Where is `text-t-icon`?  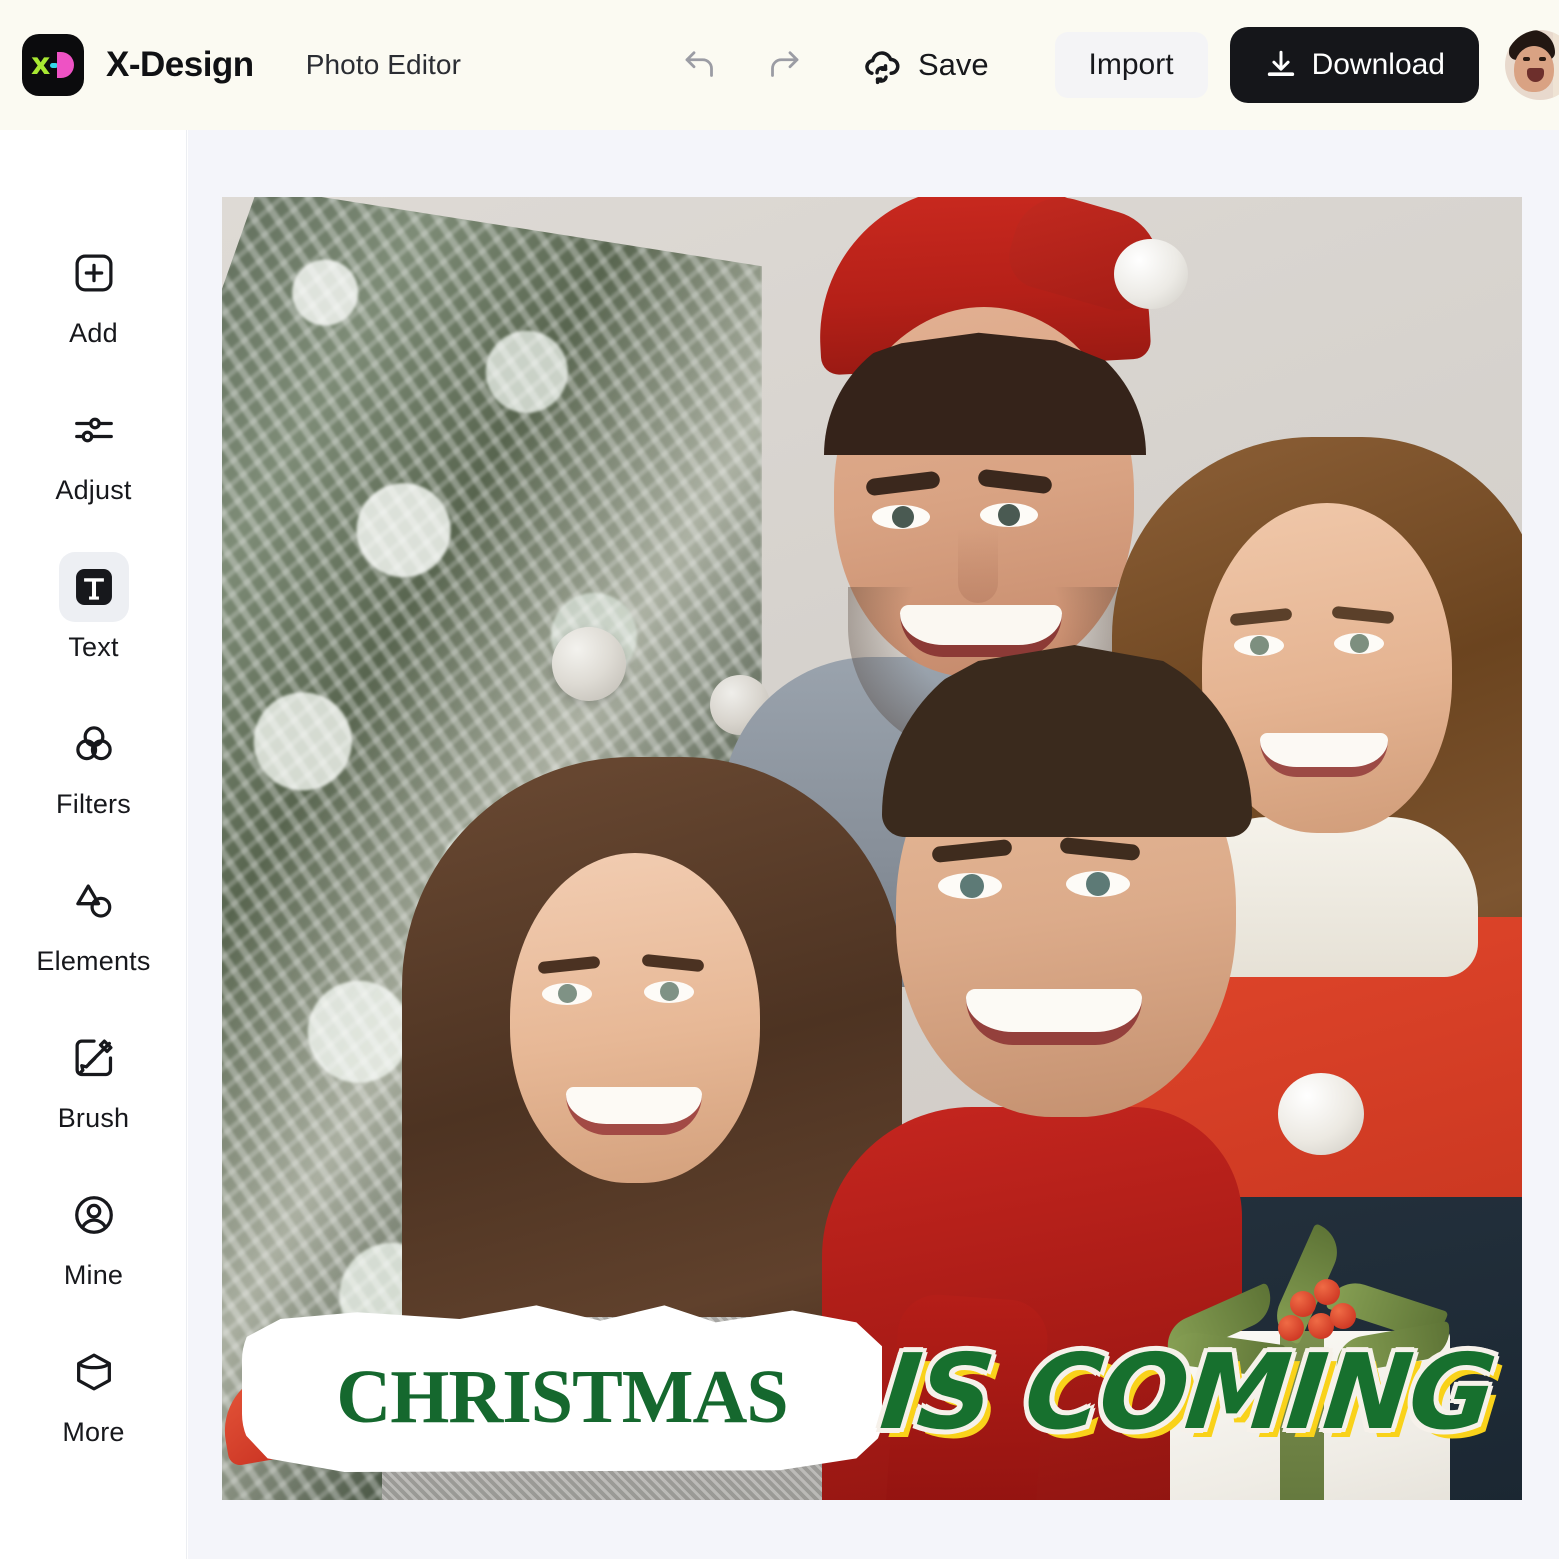
text-t-icon is located at coordinates (93, 587).